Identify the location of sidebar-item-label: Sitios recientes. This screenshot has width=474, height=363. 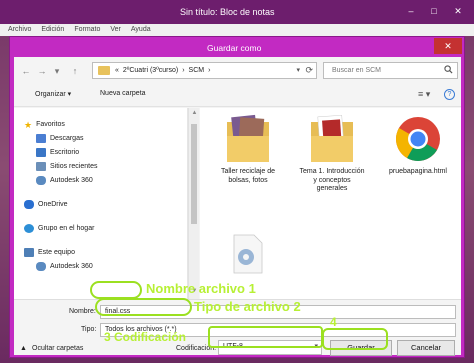
(74, 166).